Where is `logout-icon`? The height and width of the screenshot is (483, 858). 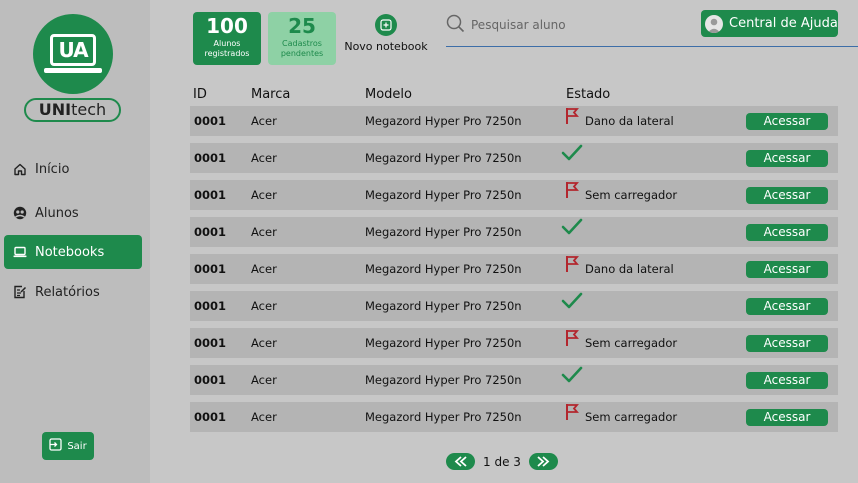
logout-icon is located at coordinates (55, 446).